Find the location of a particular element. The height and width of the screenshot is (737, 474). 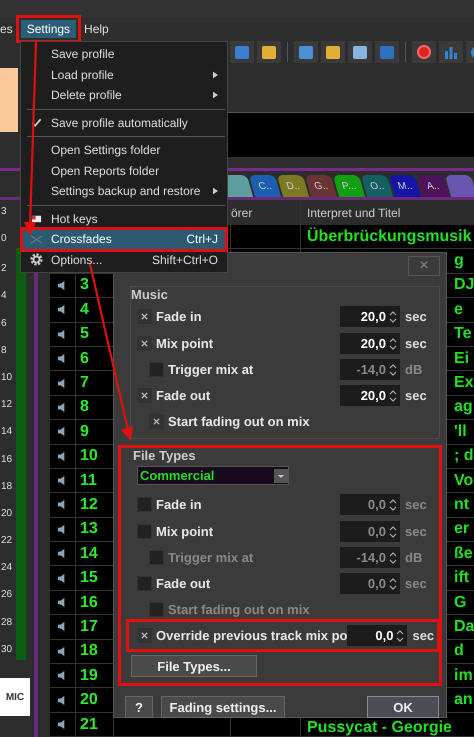

row-number: 6 is located at coordinates (84, 359).